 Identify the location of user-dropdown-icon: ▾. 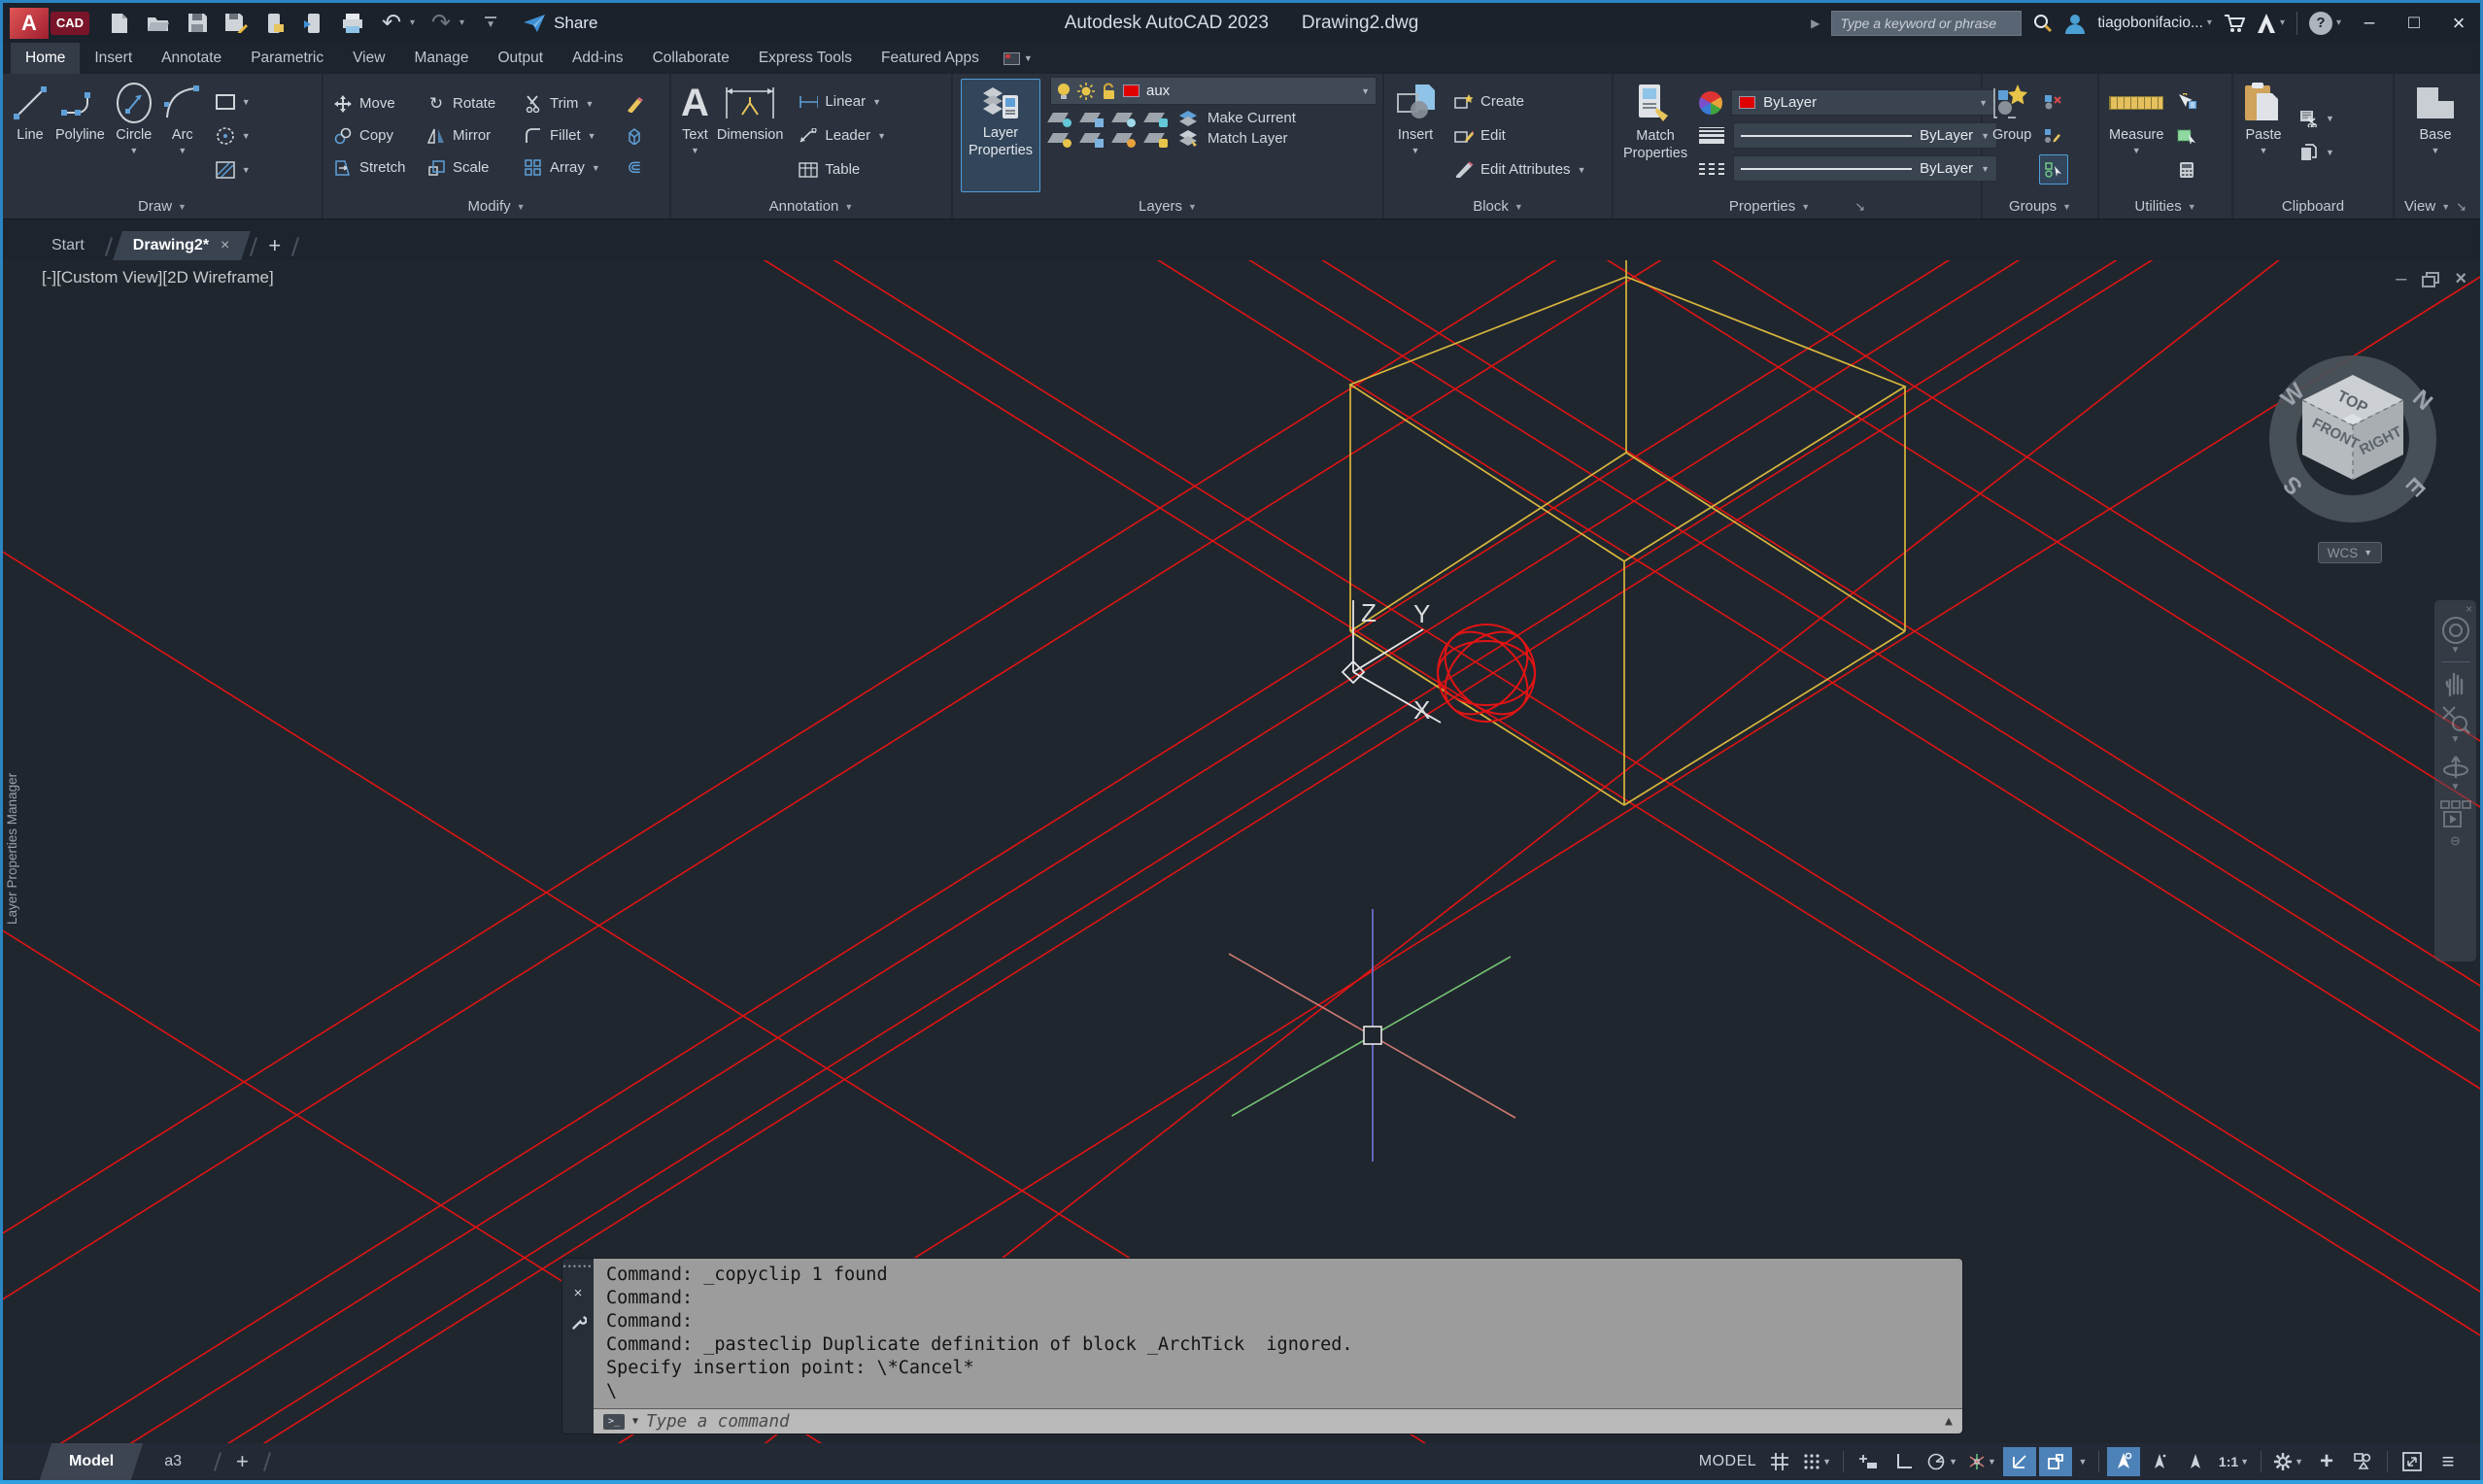
(2209, 22).